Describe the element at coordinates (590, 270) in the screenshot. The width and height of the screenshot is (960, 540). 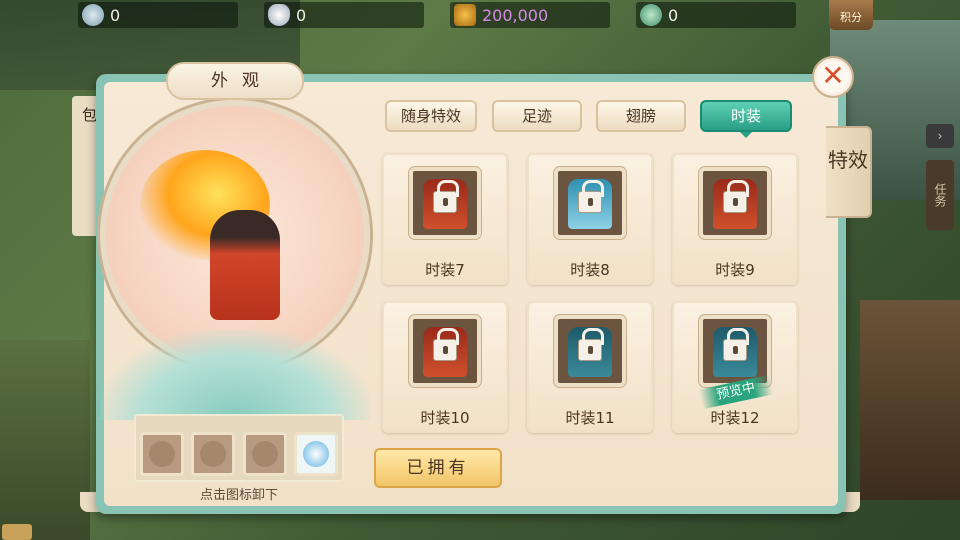
I see `outfit-name: 时装8` at that location.